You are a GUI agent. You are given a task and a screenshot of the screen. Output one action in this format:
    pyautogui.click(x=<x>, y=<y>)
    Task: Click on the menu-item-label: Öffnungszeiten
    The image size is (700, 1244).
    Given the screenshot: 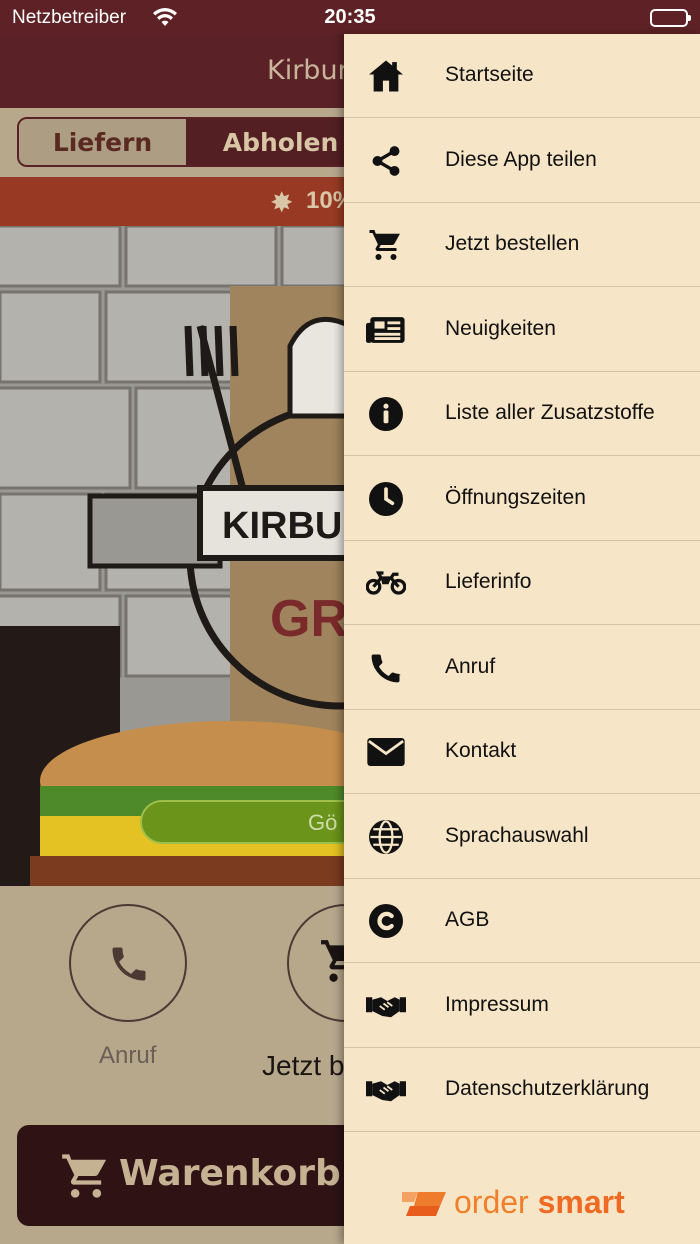 What is the action you would take?
    pyautogui.click(x=515, y=497)
    